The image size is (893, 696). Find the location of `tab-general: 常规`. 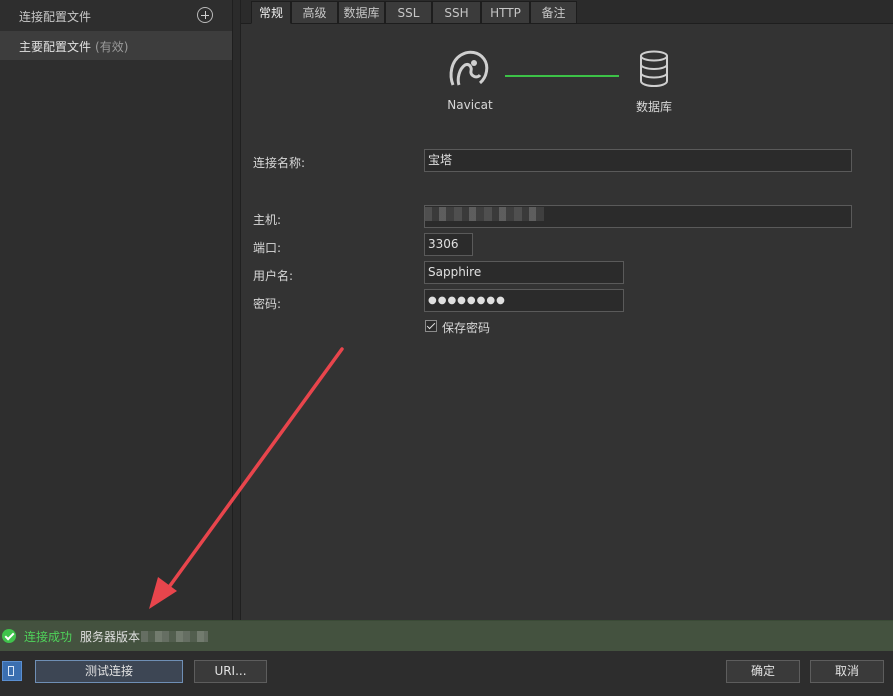

tab-general: 常规 is located at coordinates (271, 12).